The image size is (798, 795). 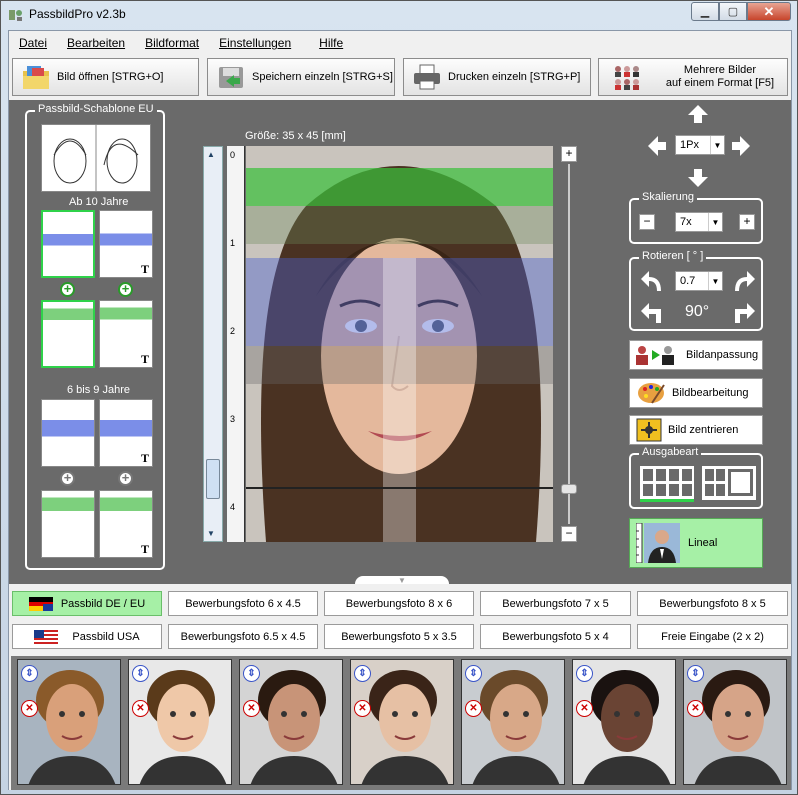 I want to click on ruler-mark: 2, so click(x=233, y=331).